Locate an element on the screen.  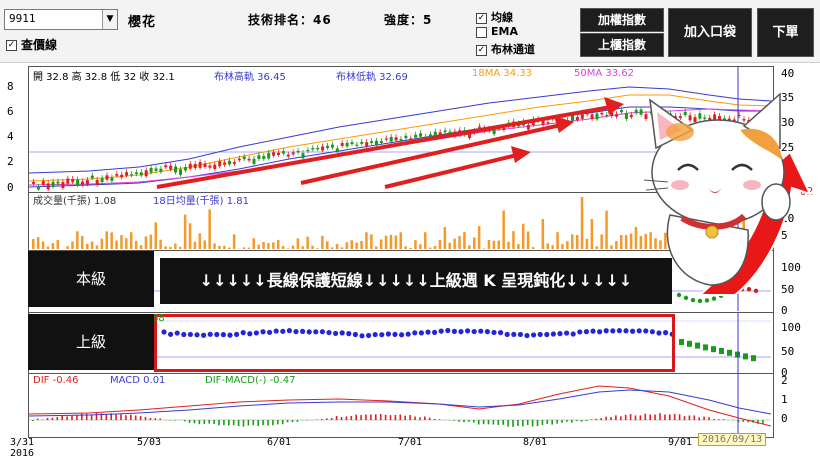
query-price-toggle: ✓ 查價線 is located at coordinates (31, 44).